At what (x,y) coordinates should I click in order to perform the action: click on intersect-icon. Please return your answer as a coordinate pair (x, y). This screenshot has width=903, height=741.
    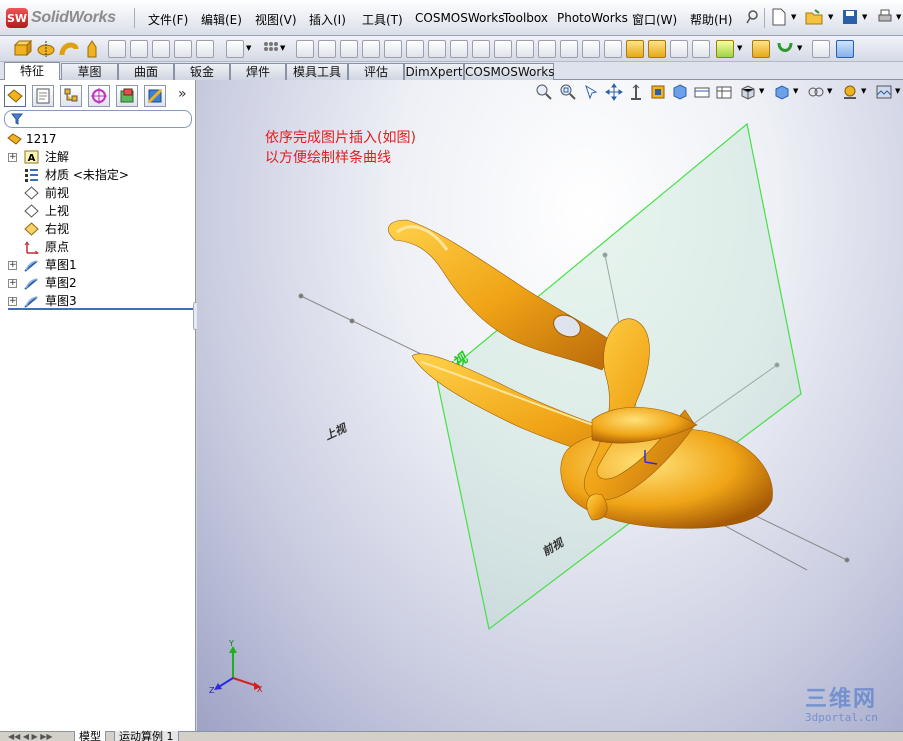
    Looking at the image, I should click on (569, 49).